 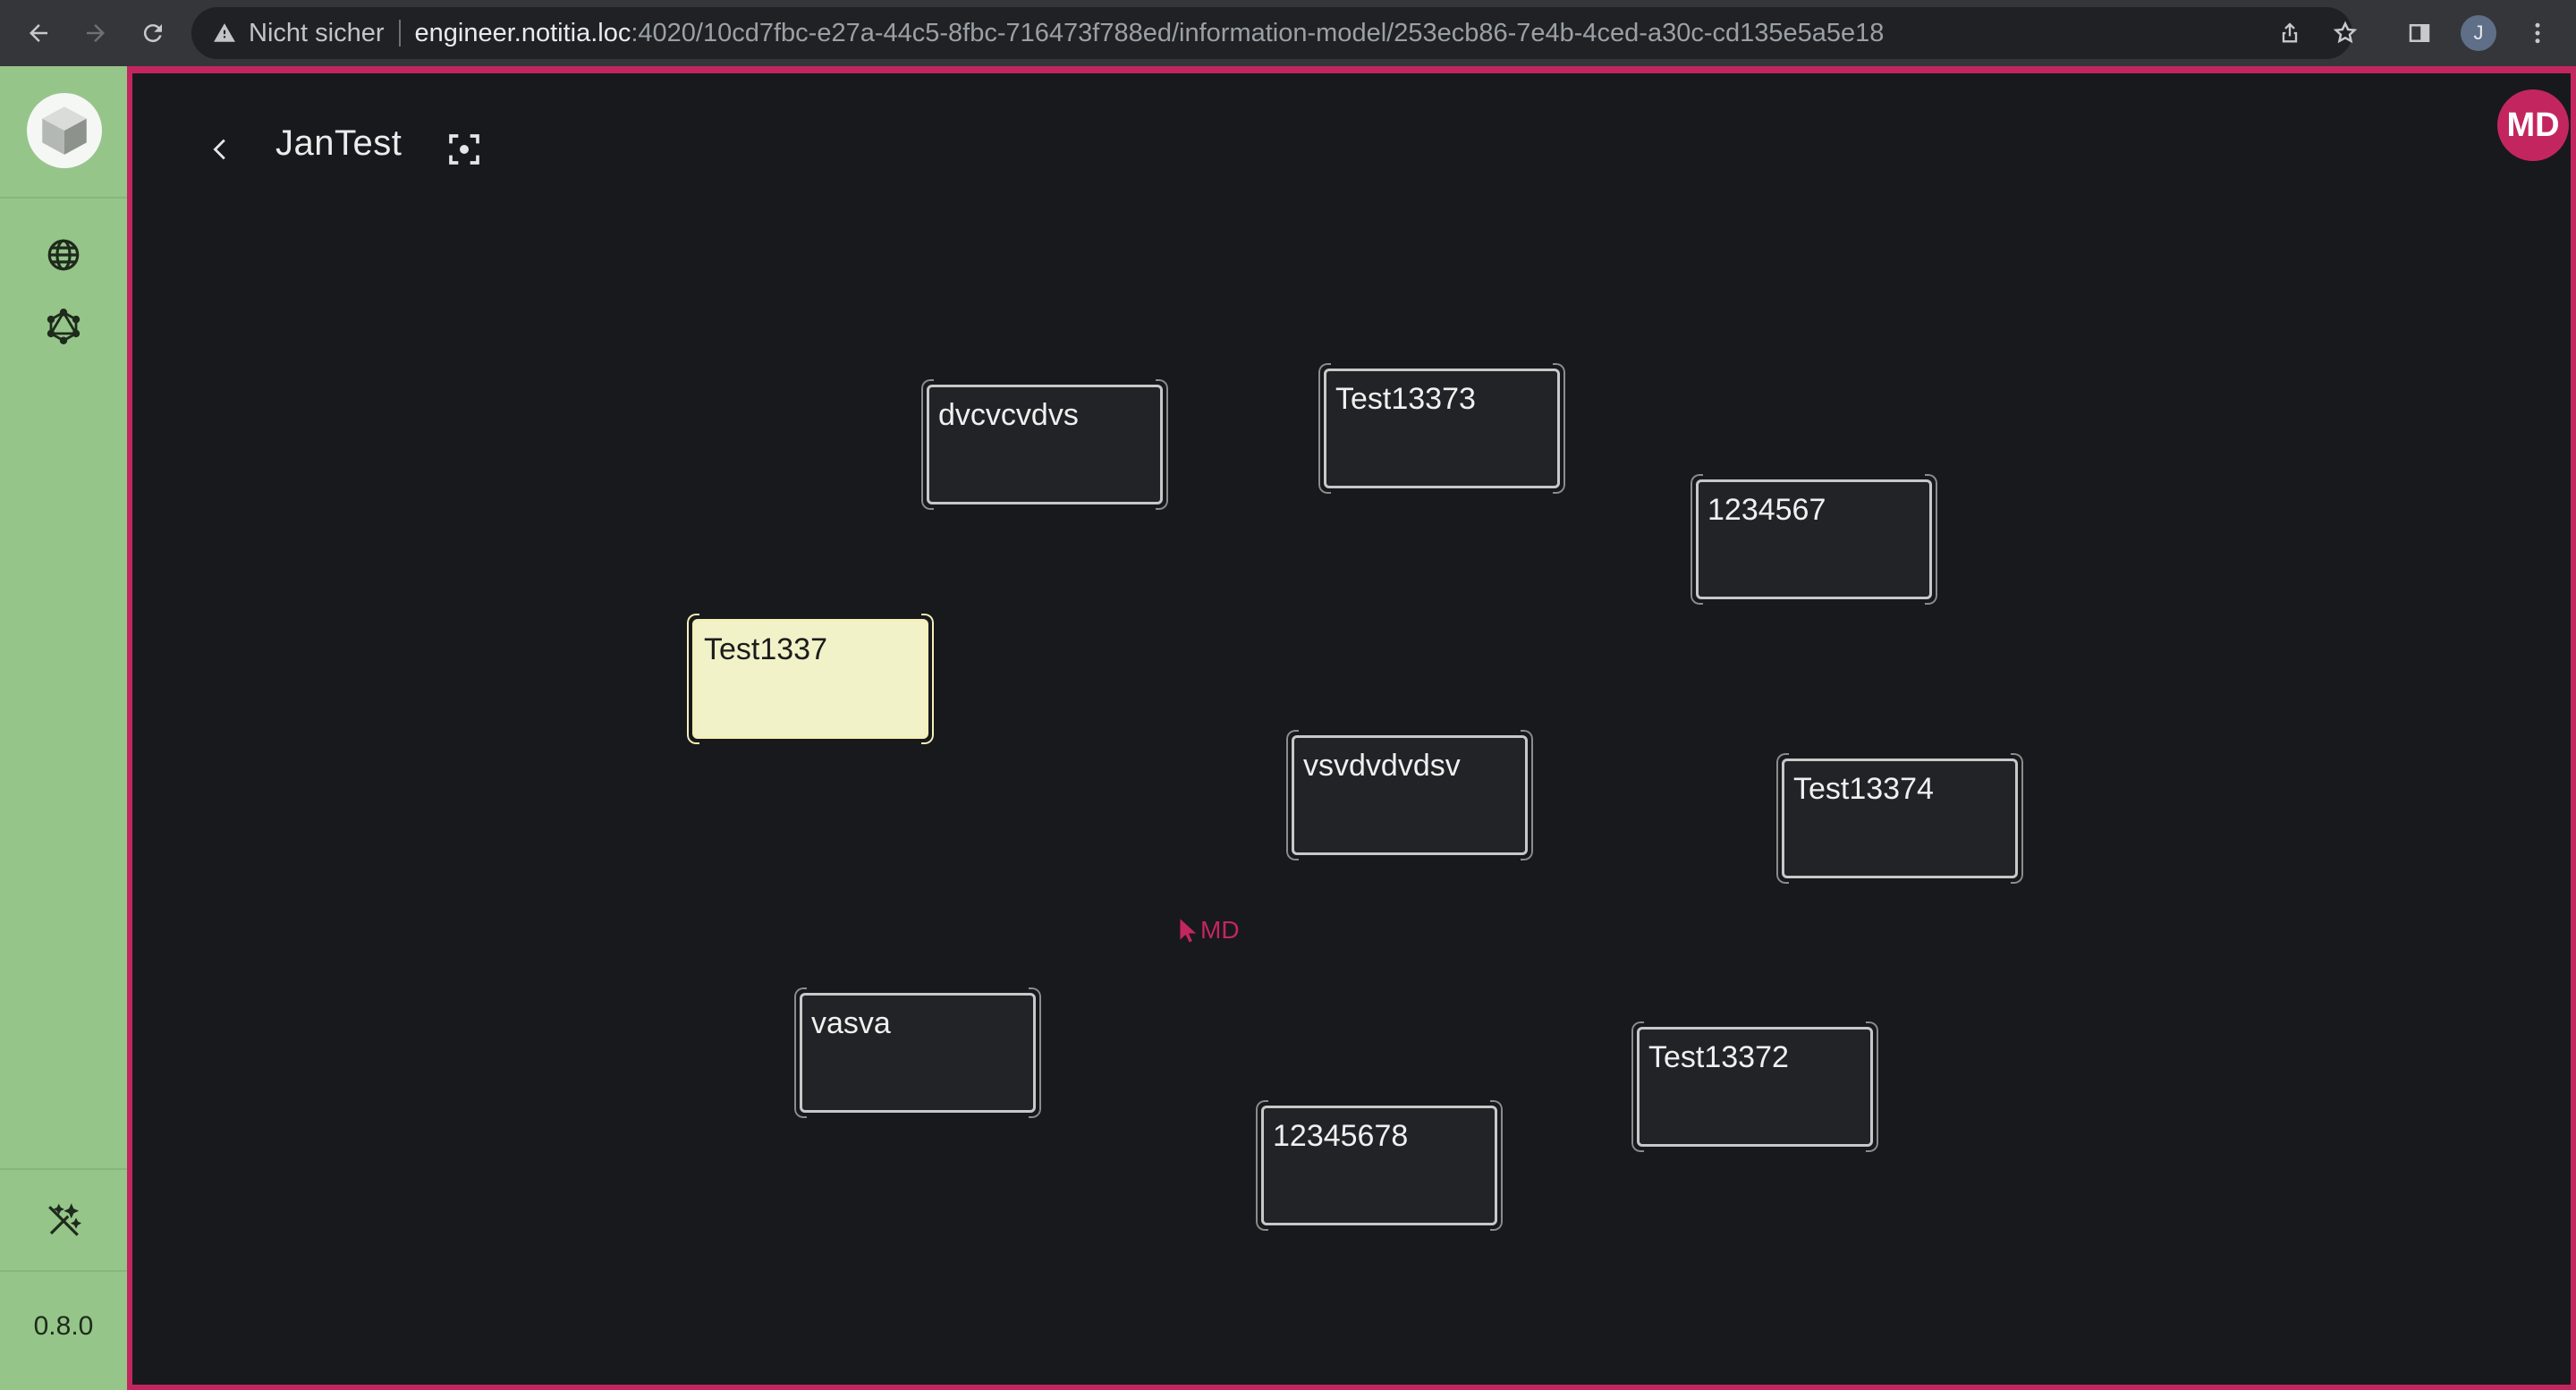 I want to click on node-label: Test13372, so click(x=1718, y=1057).